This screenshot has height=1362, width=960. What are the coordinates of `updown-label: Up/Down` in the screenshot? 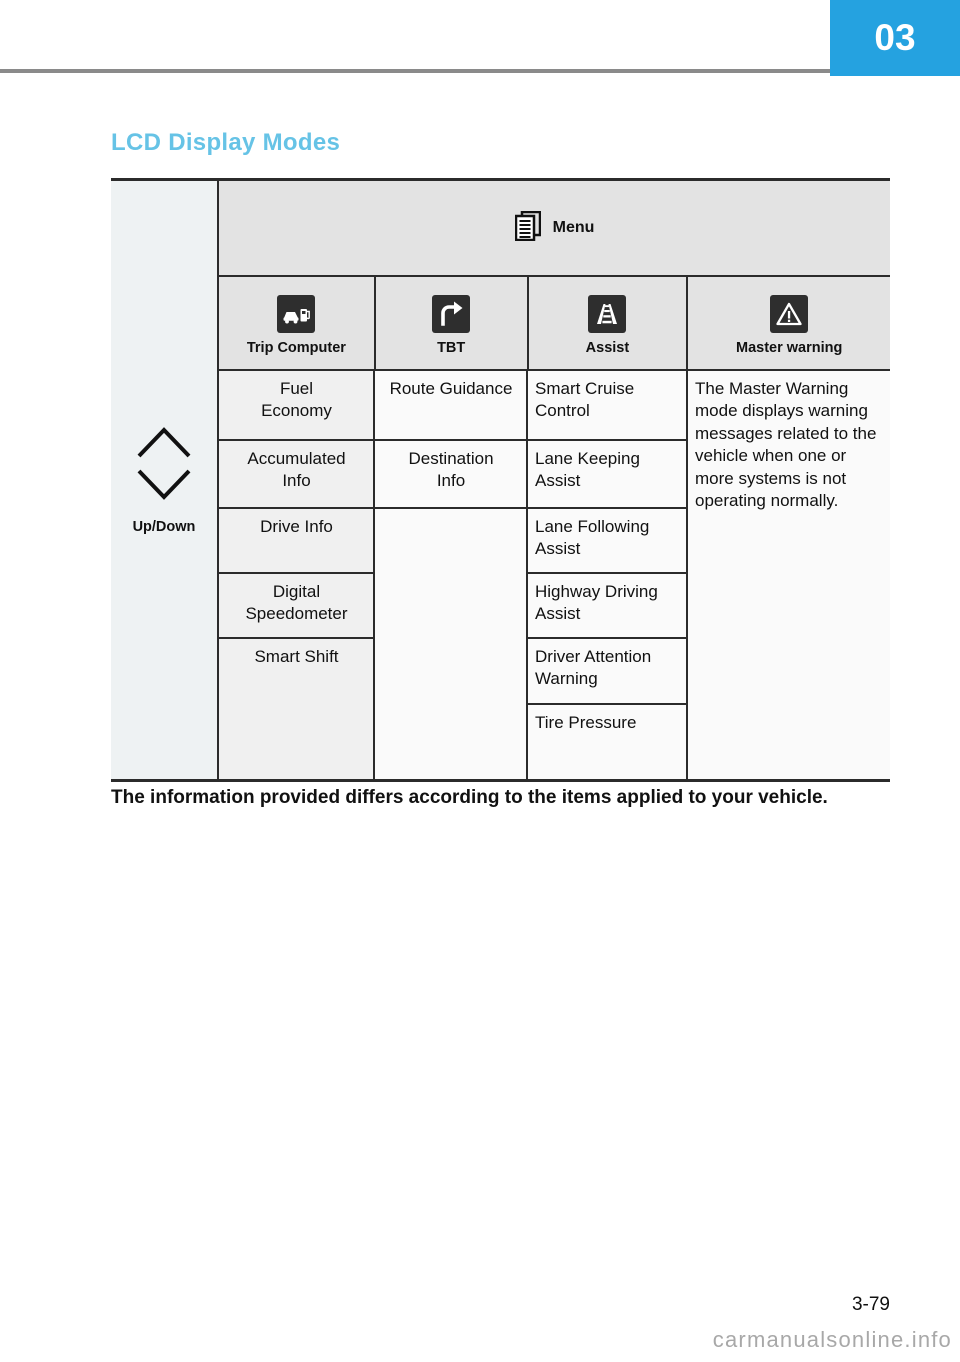 It's located at (164, 527).